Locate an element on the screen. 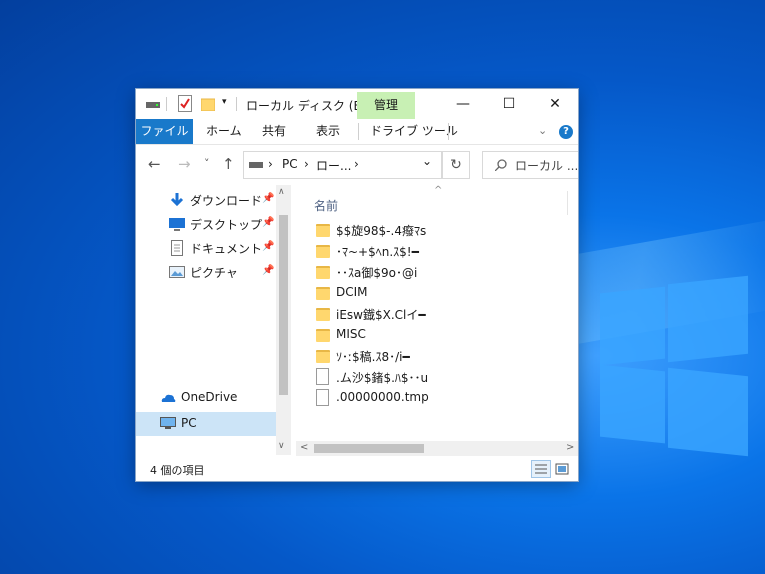 The image size is (765, 574). list-item: iEsw鐡$X.Clイ━ is located at coordinates (439, 313).